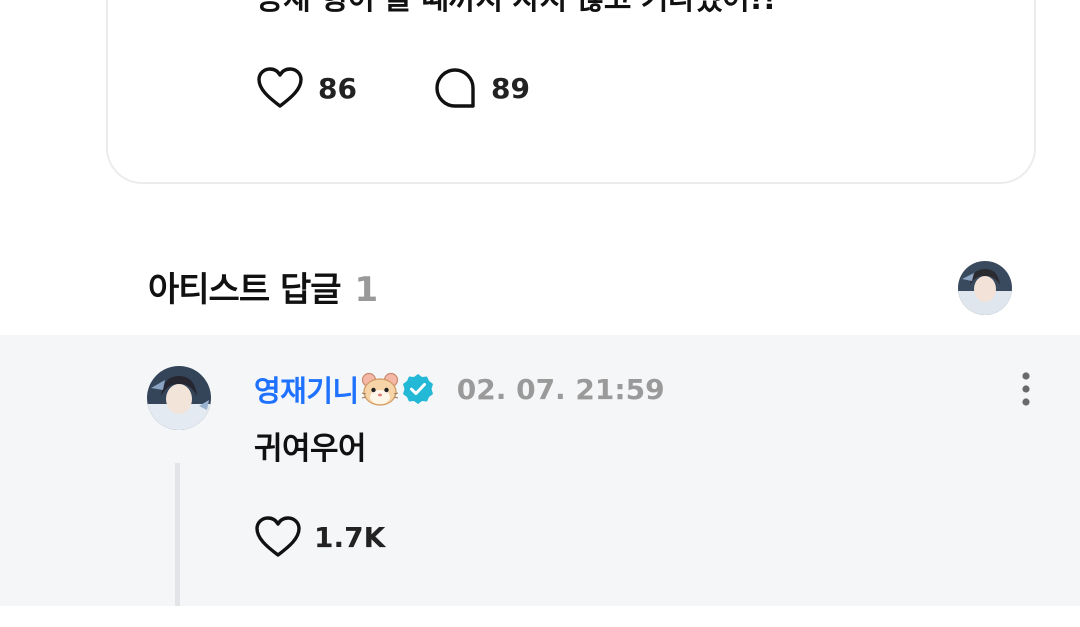 This screenshot has width=1080, height=627. Describe the element at coordinates (379, 389) in the screenshot. I see `hamster-face-icon` at that location.